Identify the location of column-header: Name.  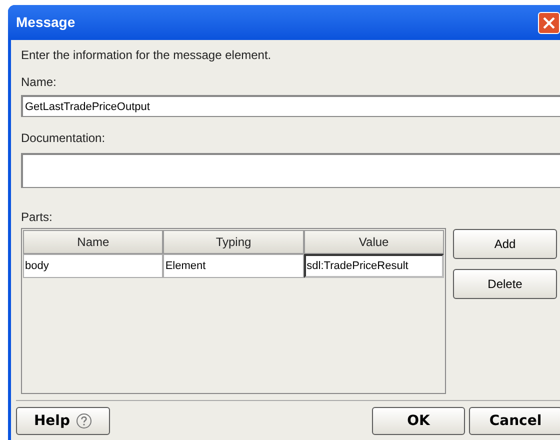
(93, 242).